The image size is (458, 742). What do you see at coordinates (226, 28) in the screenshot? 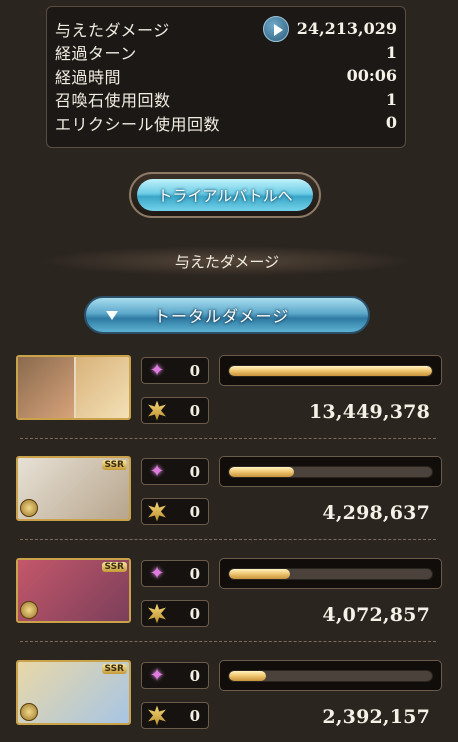
I see `summary-damage-row: 与えたダメージ 24,213,029` at bounding box center [226, 28].